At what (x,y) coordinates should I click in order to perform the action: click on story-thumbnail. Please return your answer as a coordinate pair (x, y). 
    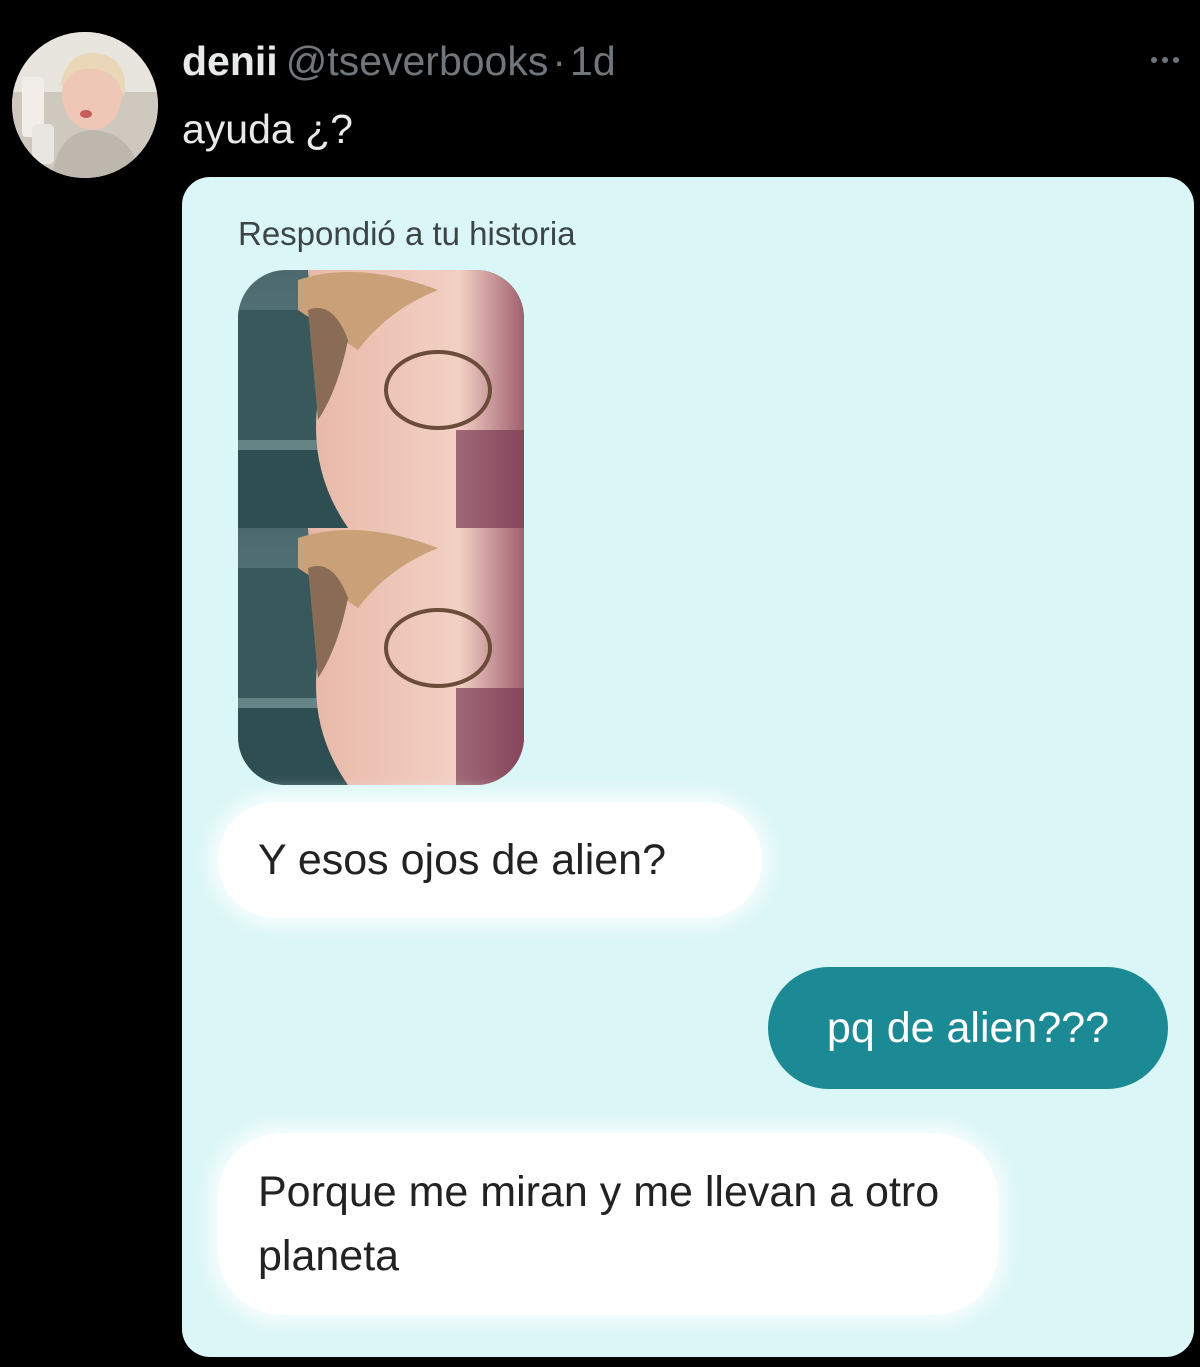
    Looking at the image, I should click on (381, 527).